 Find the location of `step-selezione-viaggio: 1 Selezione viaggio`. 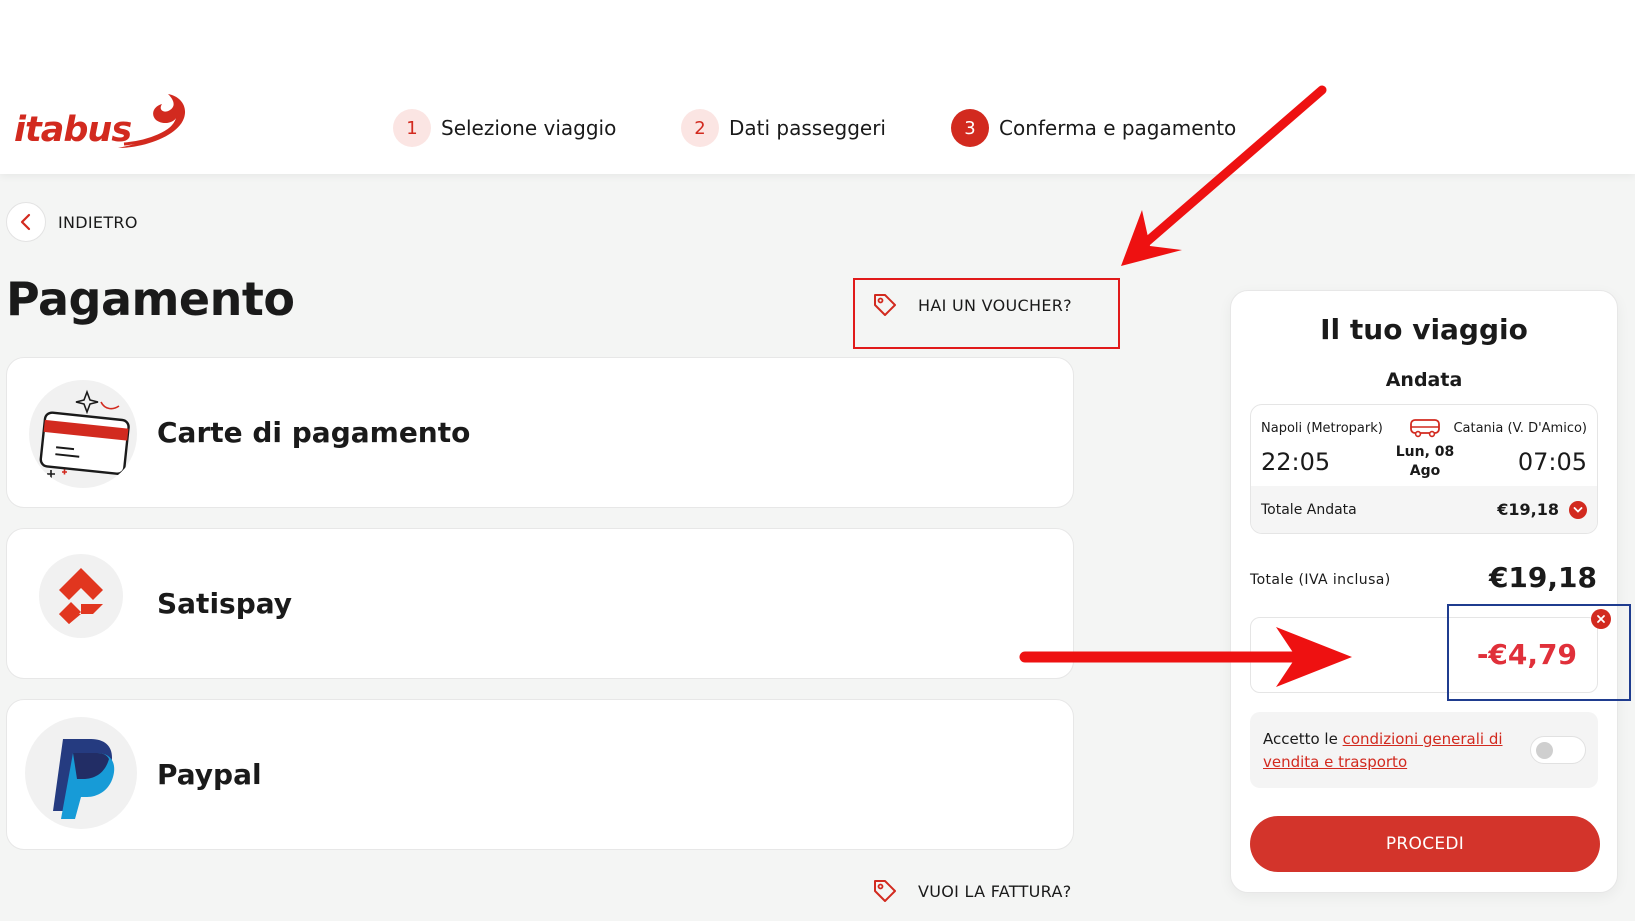

step-selezione-viaggio: 1 Selezione viaggio is located at coordinates (504, 128).